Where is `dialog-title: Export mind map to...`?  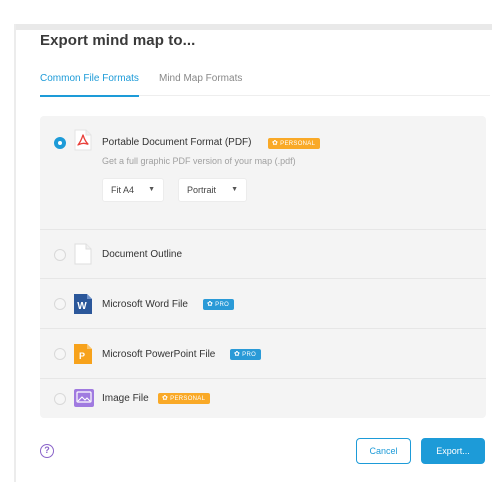 dialog-title: Export mind map to... is located at coordinates (118, 40).